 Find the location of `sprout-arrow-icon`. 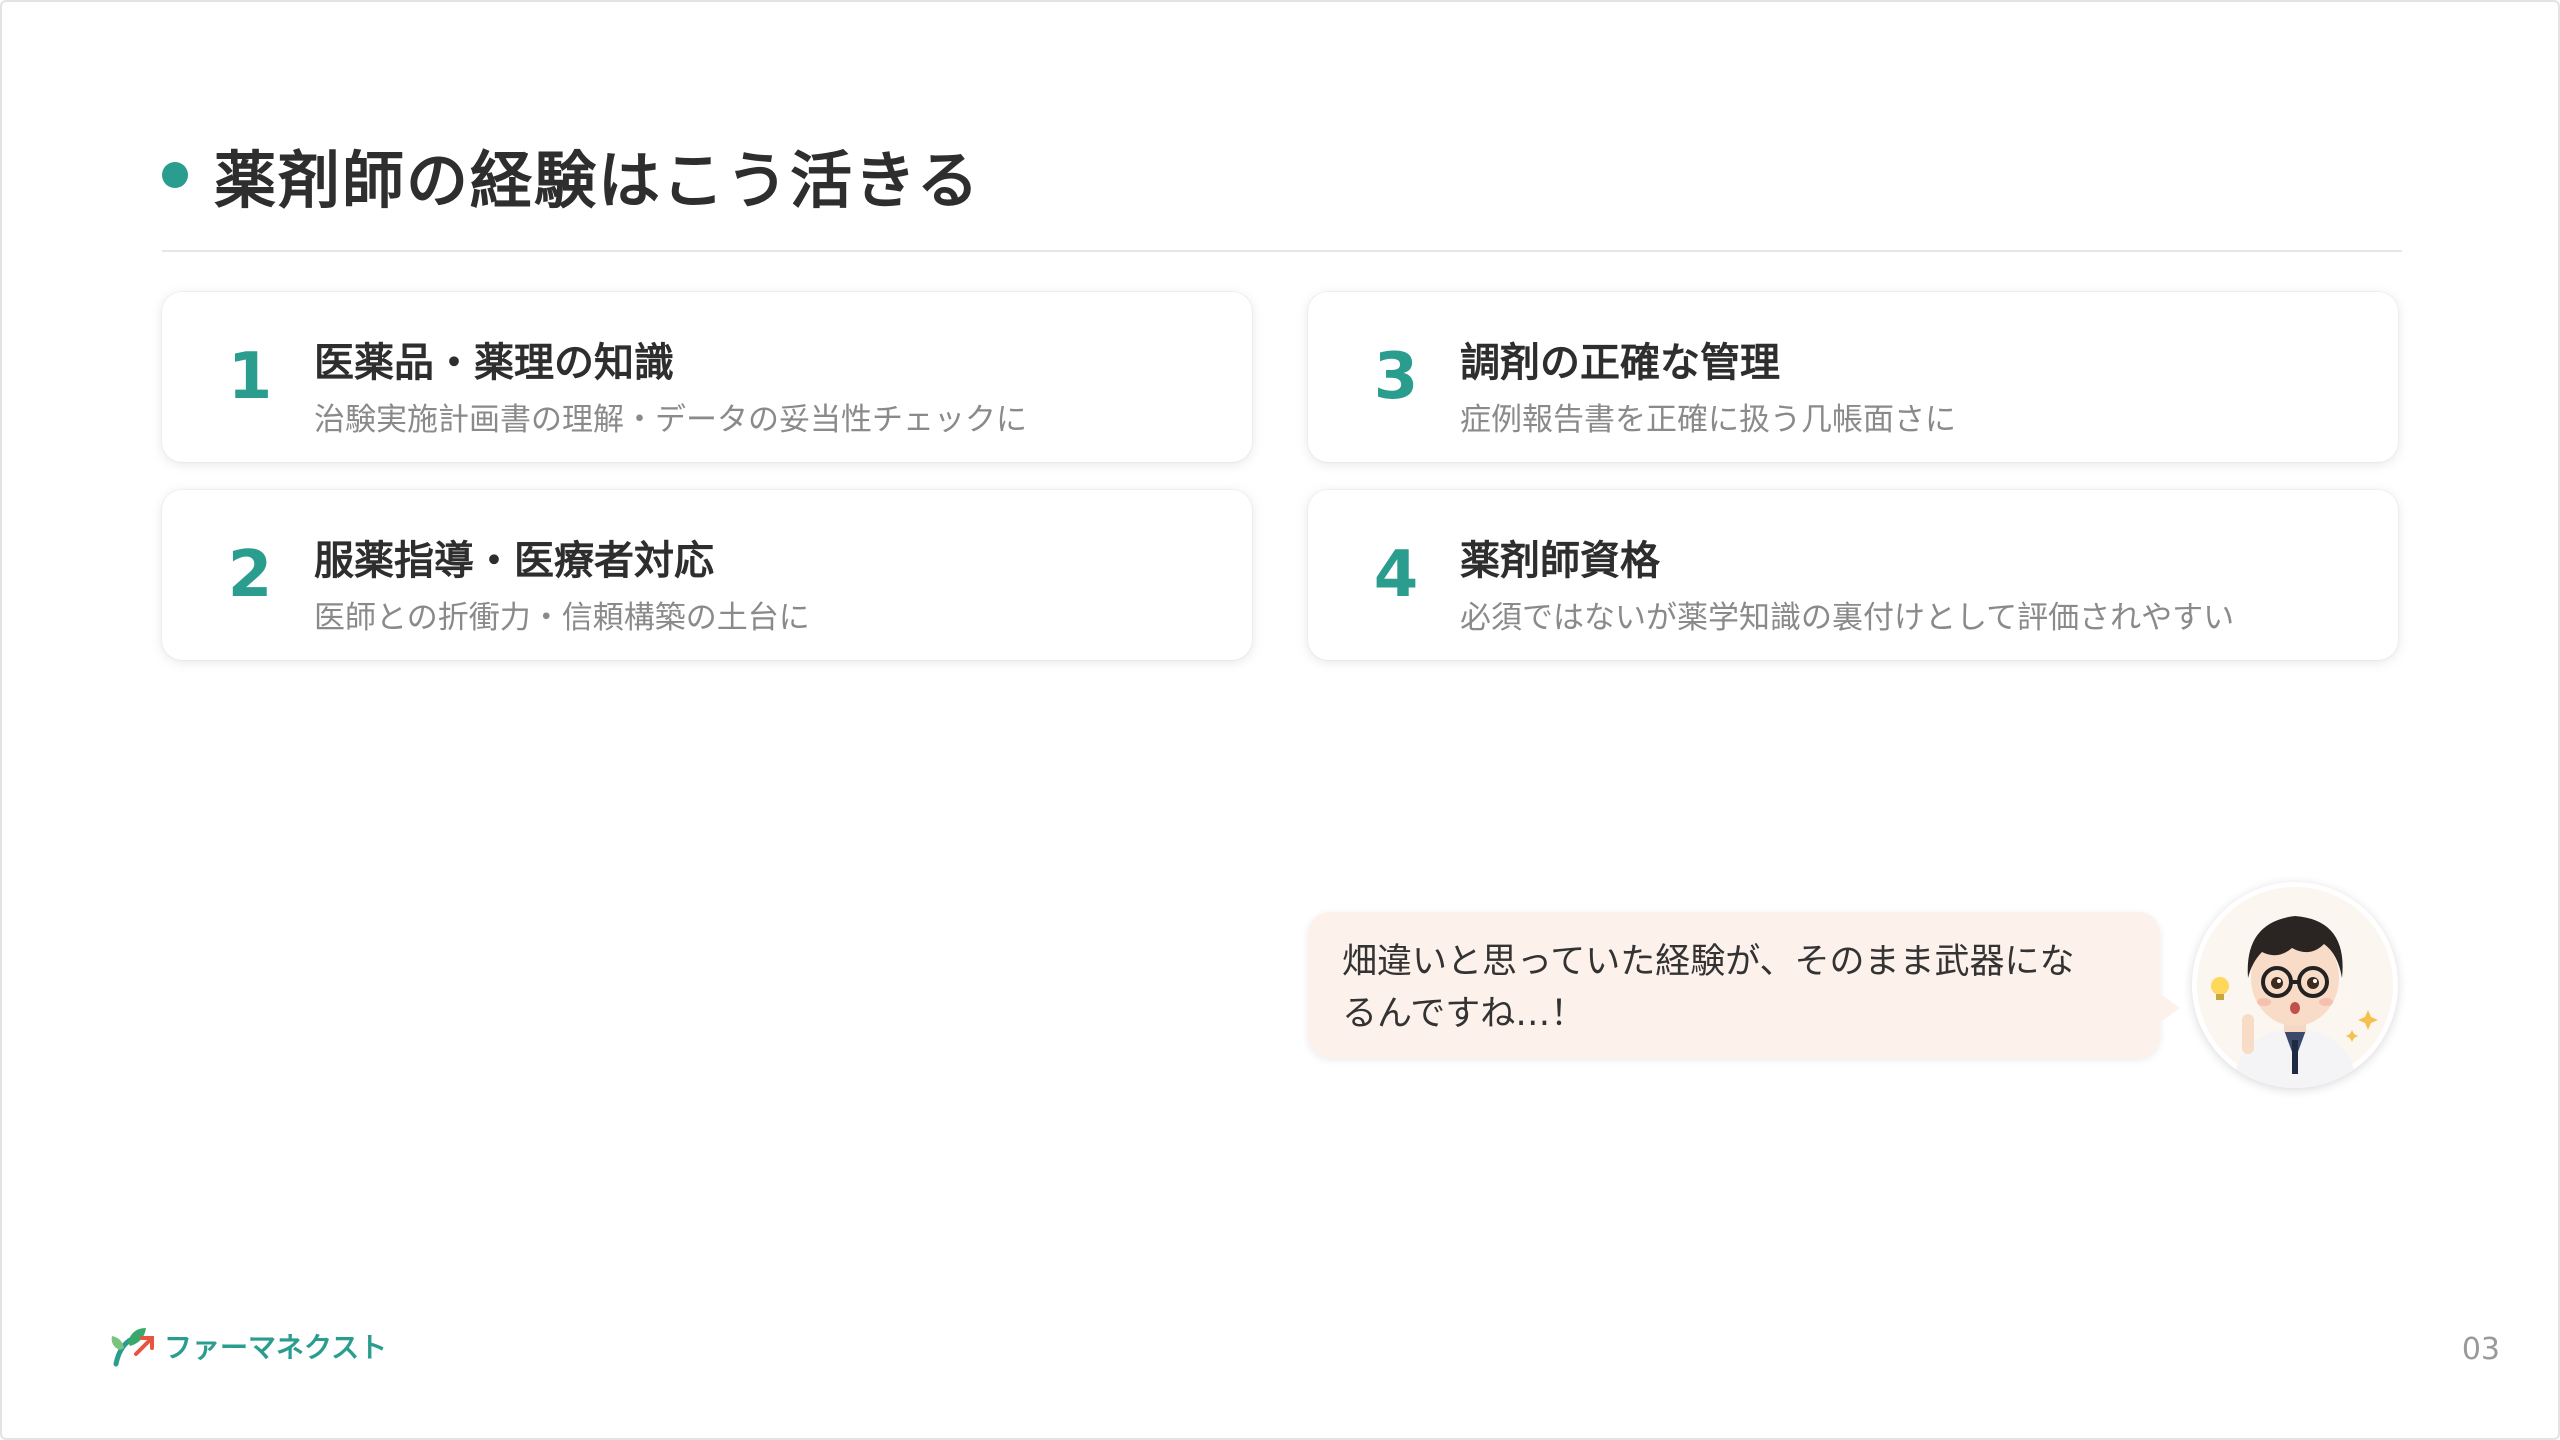

sprout-arrow-icon is located at coordinates (132, 1347).